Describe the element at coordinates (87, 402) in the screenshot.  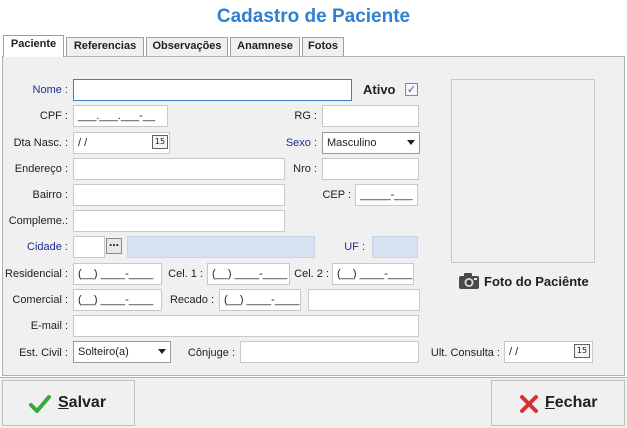
I see `save-button-label: alvar` at that location.